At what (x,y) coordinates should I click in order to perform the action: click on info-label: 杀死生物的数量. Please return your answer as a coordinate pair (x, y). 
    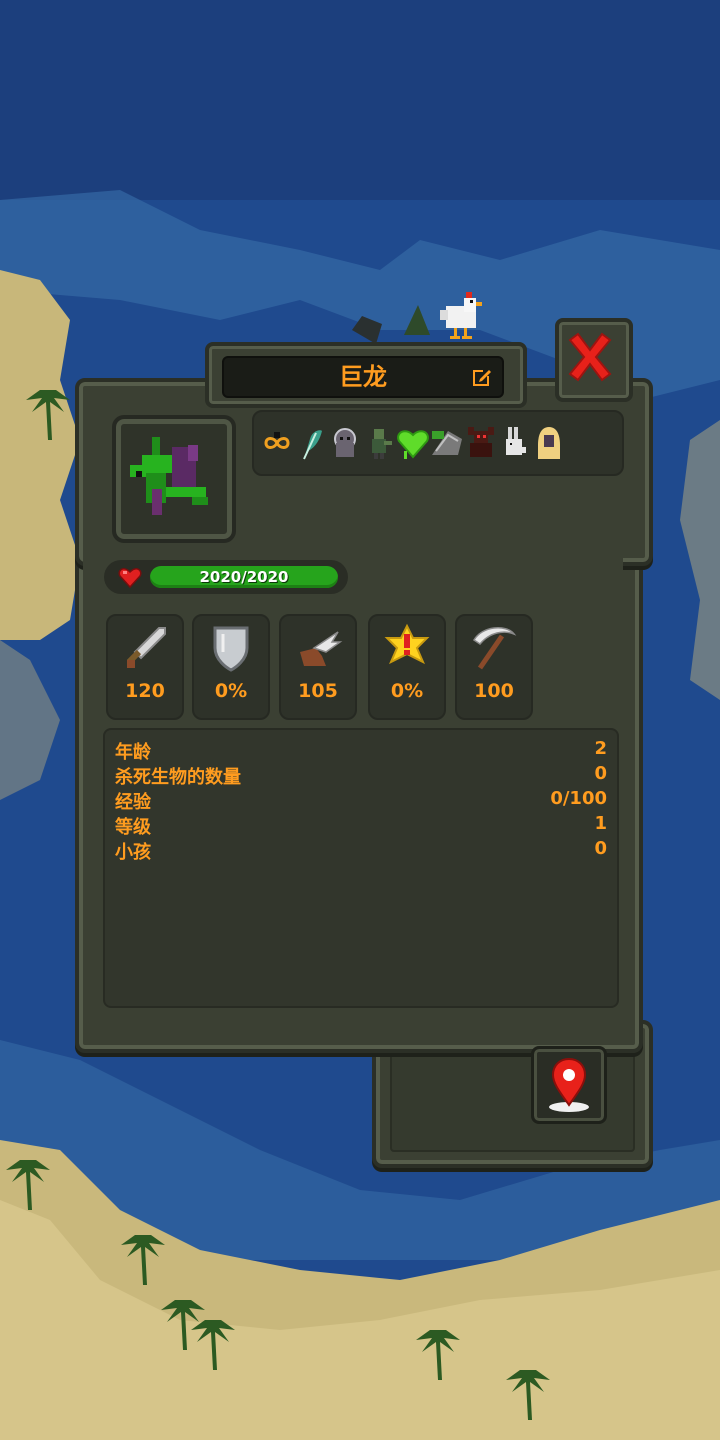
    Looking at the image, I should click on (178, 777).